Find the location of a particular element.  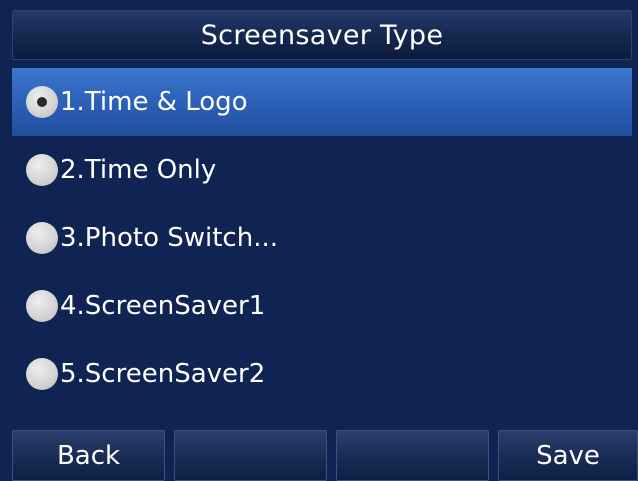

radio-dot-icon is located at coordinates (42, 102).